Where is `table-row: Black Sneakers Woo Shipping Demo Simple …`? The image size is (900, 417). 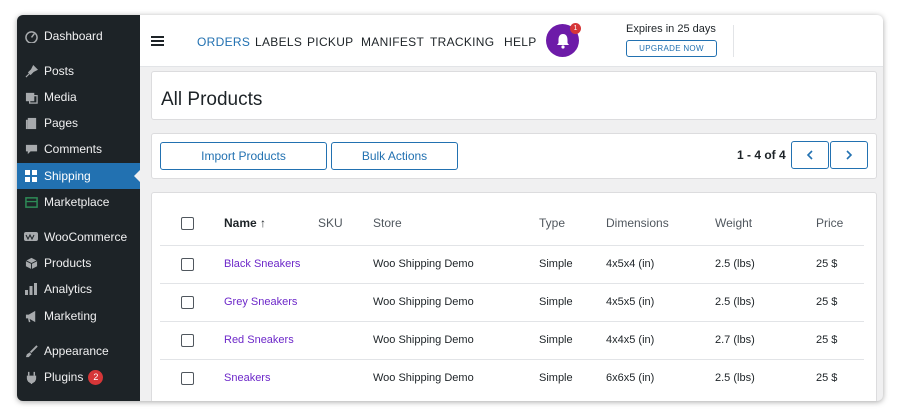 table-row: Black Sneakers Woo Shipping Demo Simple … is located at coordinates (512, 264).